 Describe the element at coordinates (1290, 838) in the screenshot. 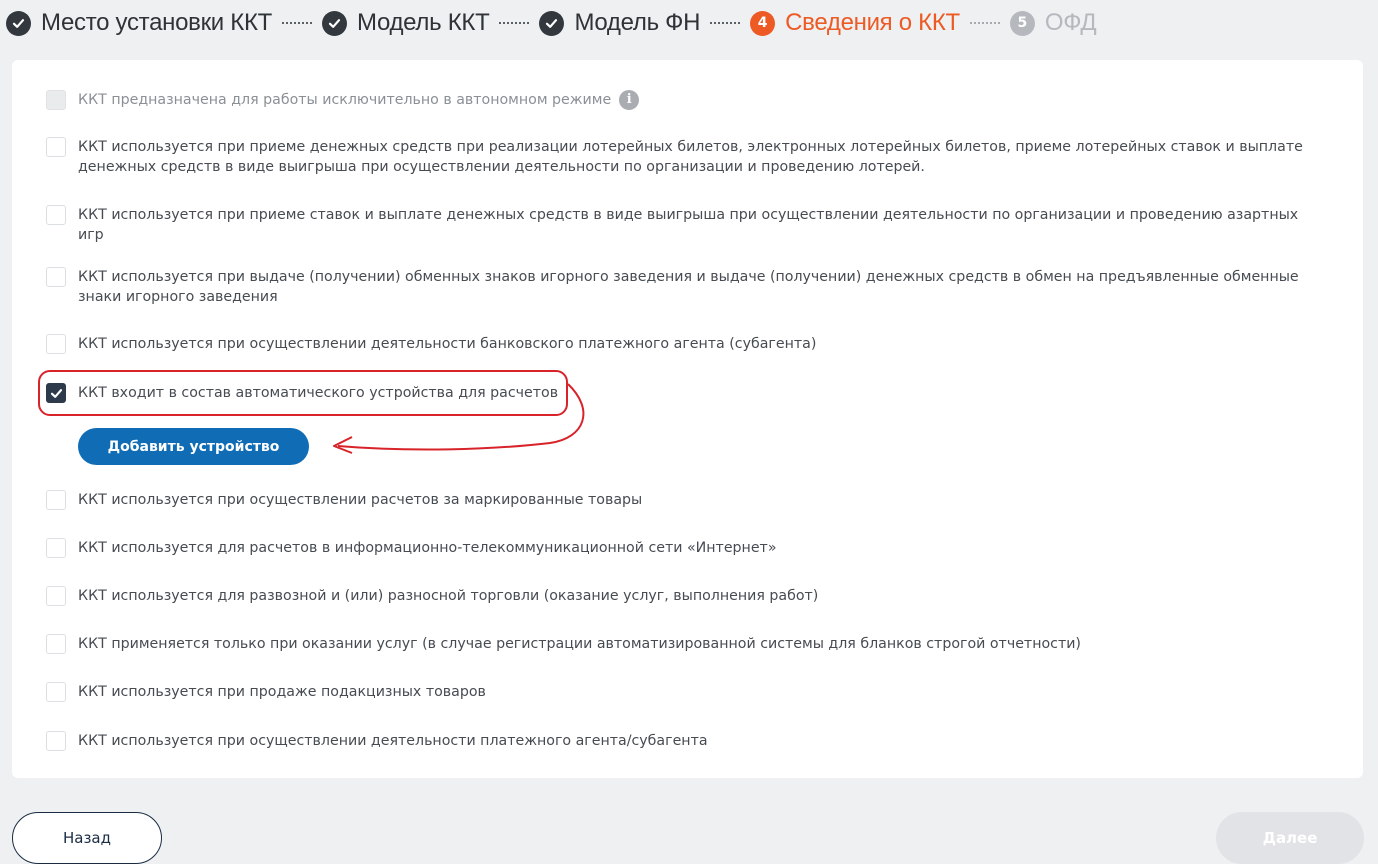

I see `next-button: Далее` at that location.